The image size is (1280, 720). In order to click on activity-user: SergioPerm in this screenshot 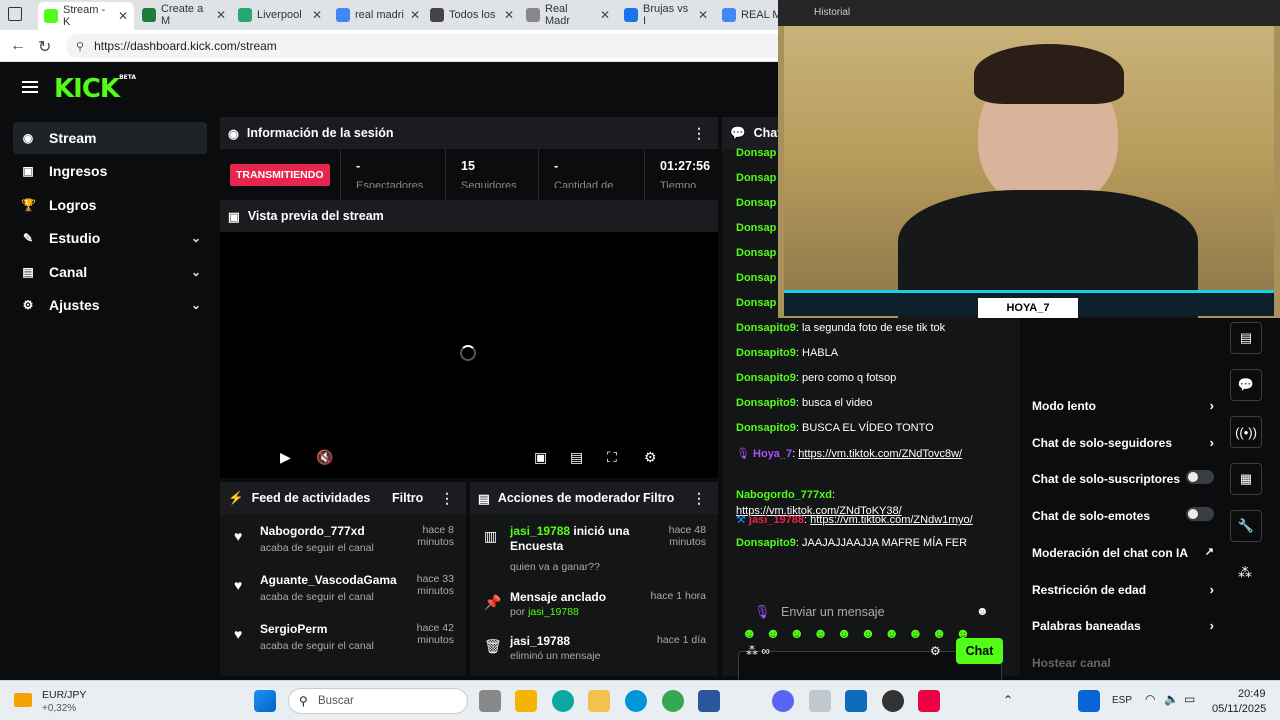, I will do `click(293, 629)`.